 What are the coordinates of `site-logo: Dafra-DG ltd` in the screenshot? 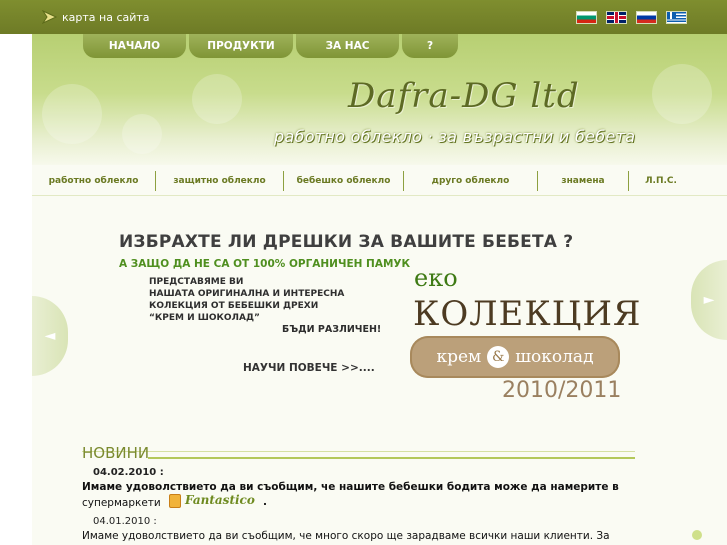 It's located at (464, 96).